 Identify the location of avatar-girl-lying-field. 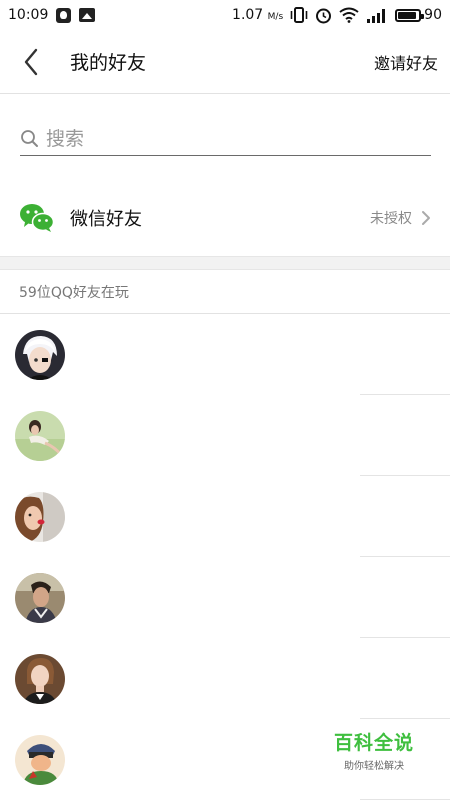
(40, 435).